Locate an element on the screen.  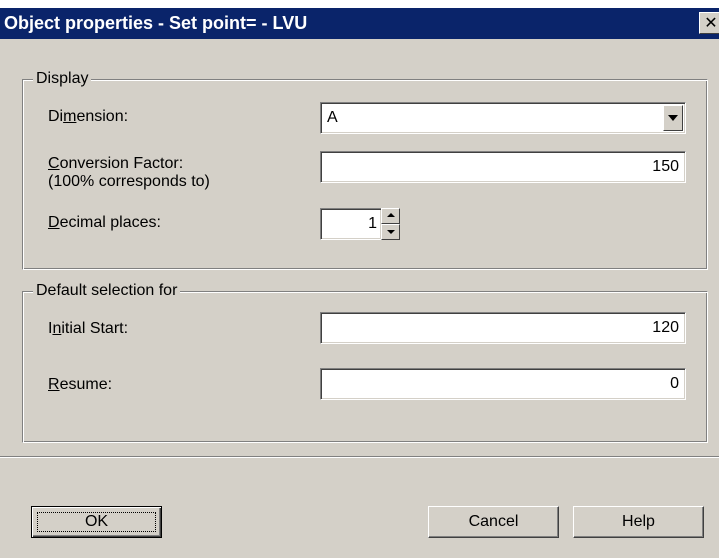
spin-up-icon is located at coordinates (390, 216).